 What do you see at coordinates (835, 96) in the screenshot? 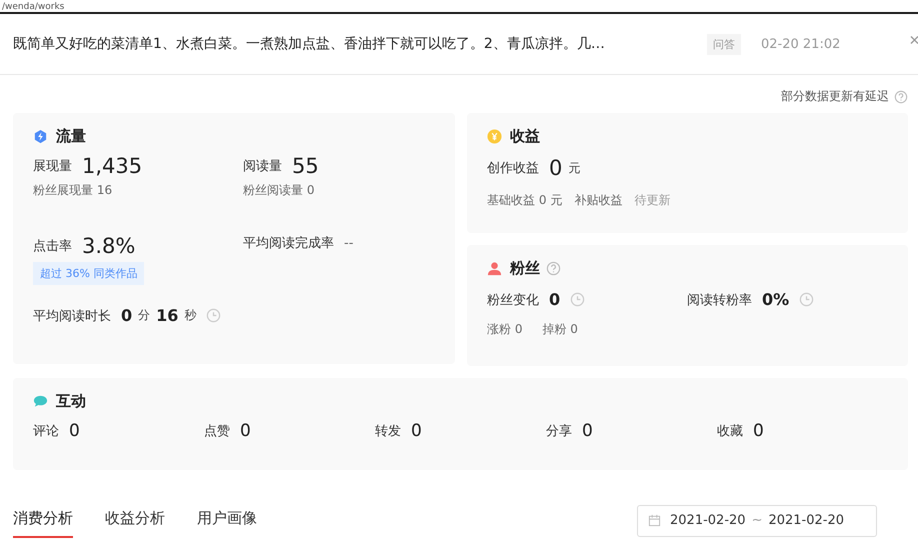
I see `delay-notice: 部分数据更新有延迟` at bounding box center [835, 96].